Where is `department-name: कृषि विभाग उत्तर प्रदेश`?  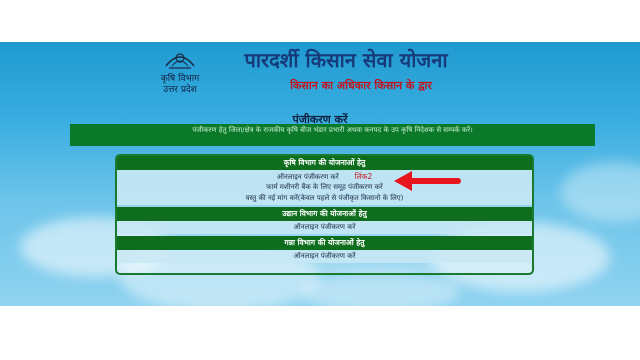 department-name: कृषि विभाग उत्तर प्रदेश is located at coordinates (180, 85).